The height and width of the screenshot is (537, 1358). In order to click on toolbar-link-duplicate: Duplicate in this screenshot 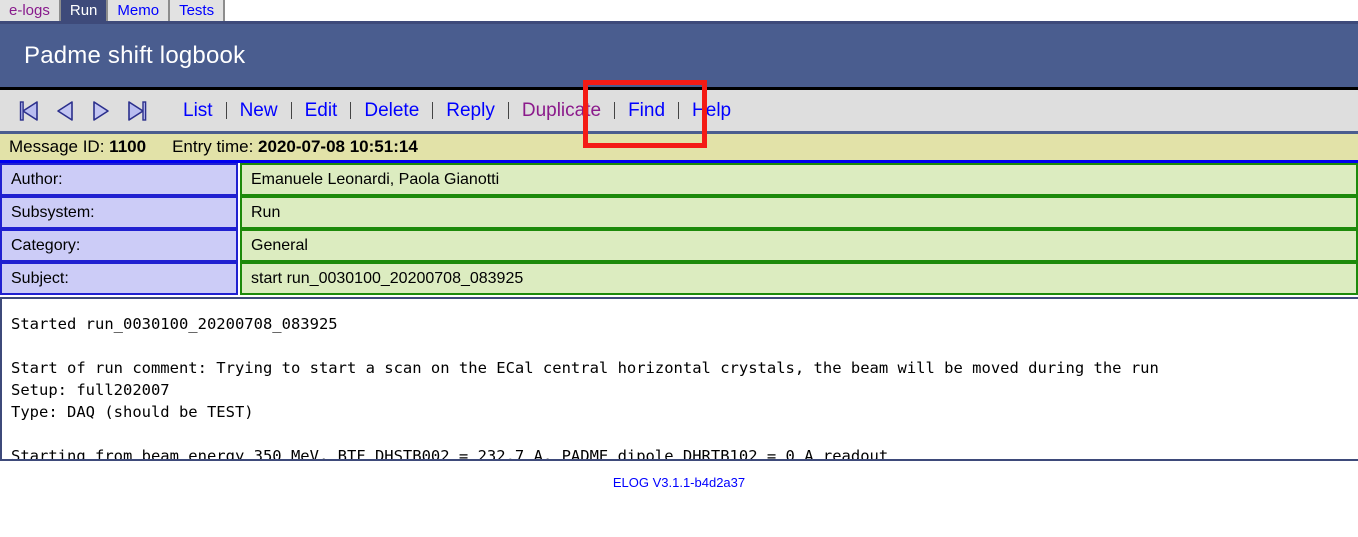, I will do `click(561, 111)`.